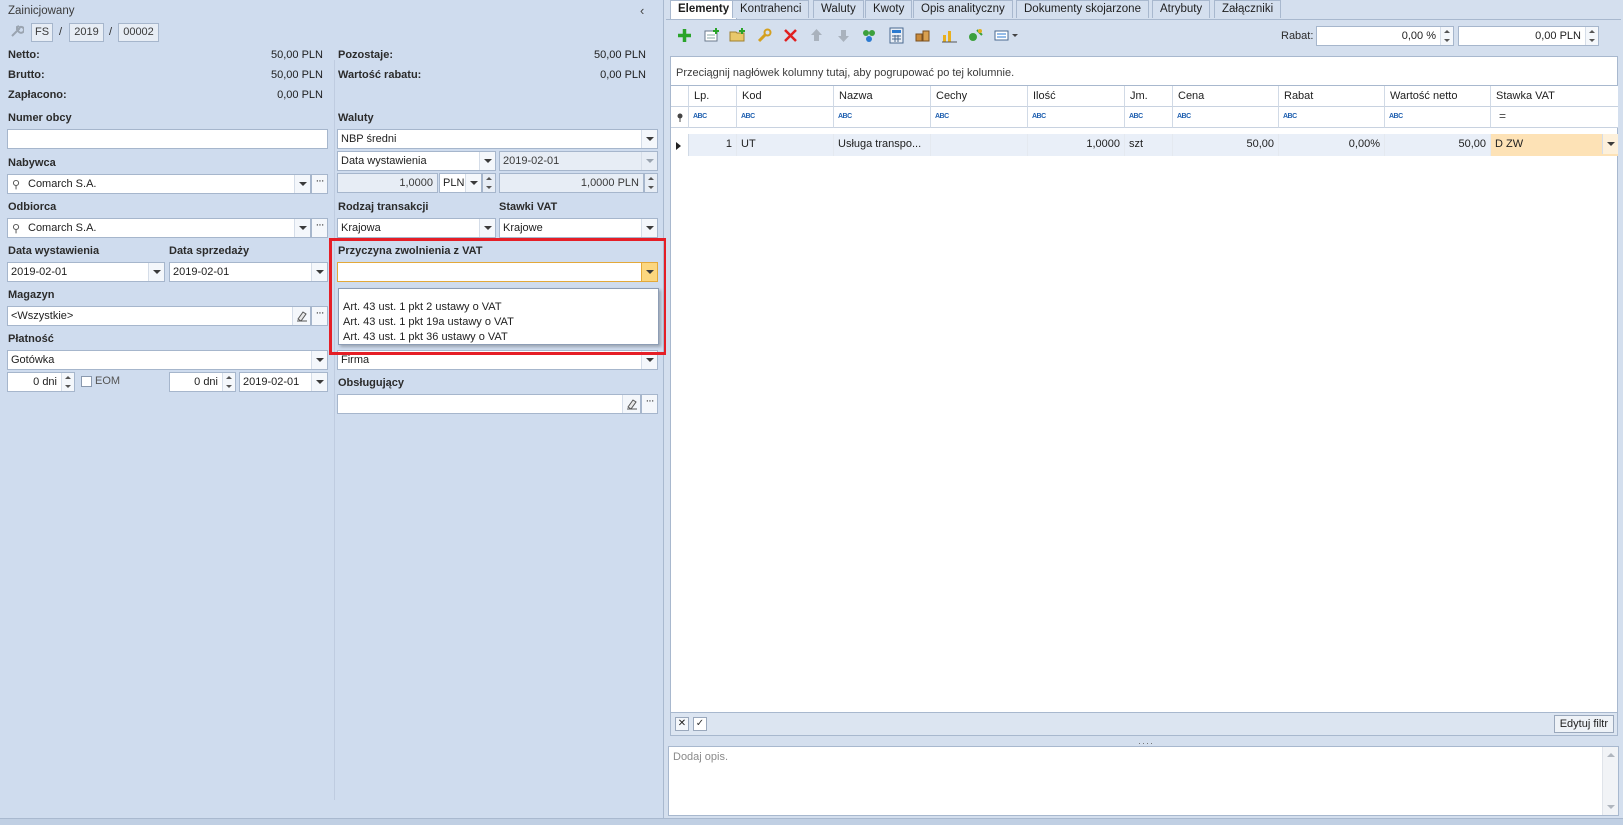 The image size is (1623, 825). I want to click on money-icon, so click(975, 35).